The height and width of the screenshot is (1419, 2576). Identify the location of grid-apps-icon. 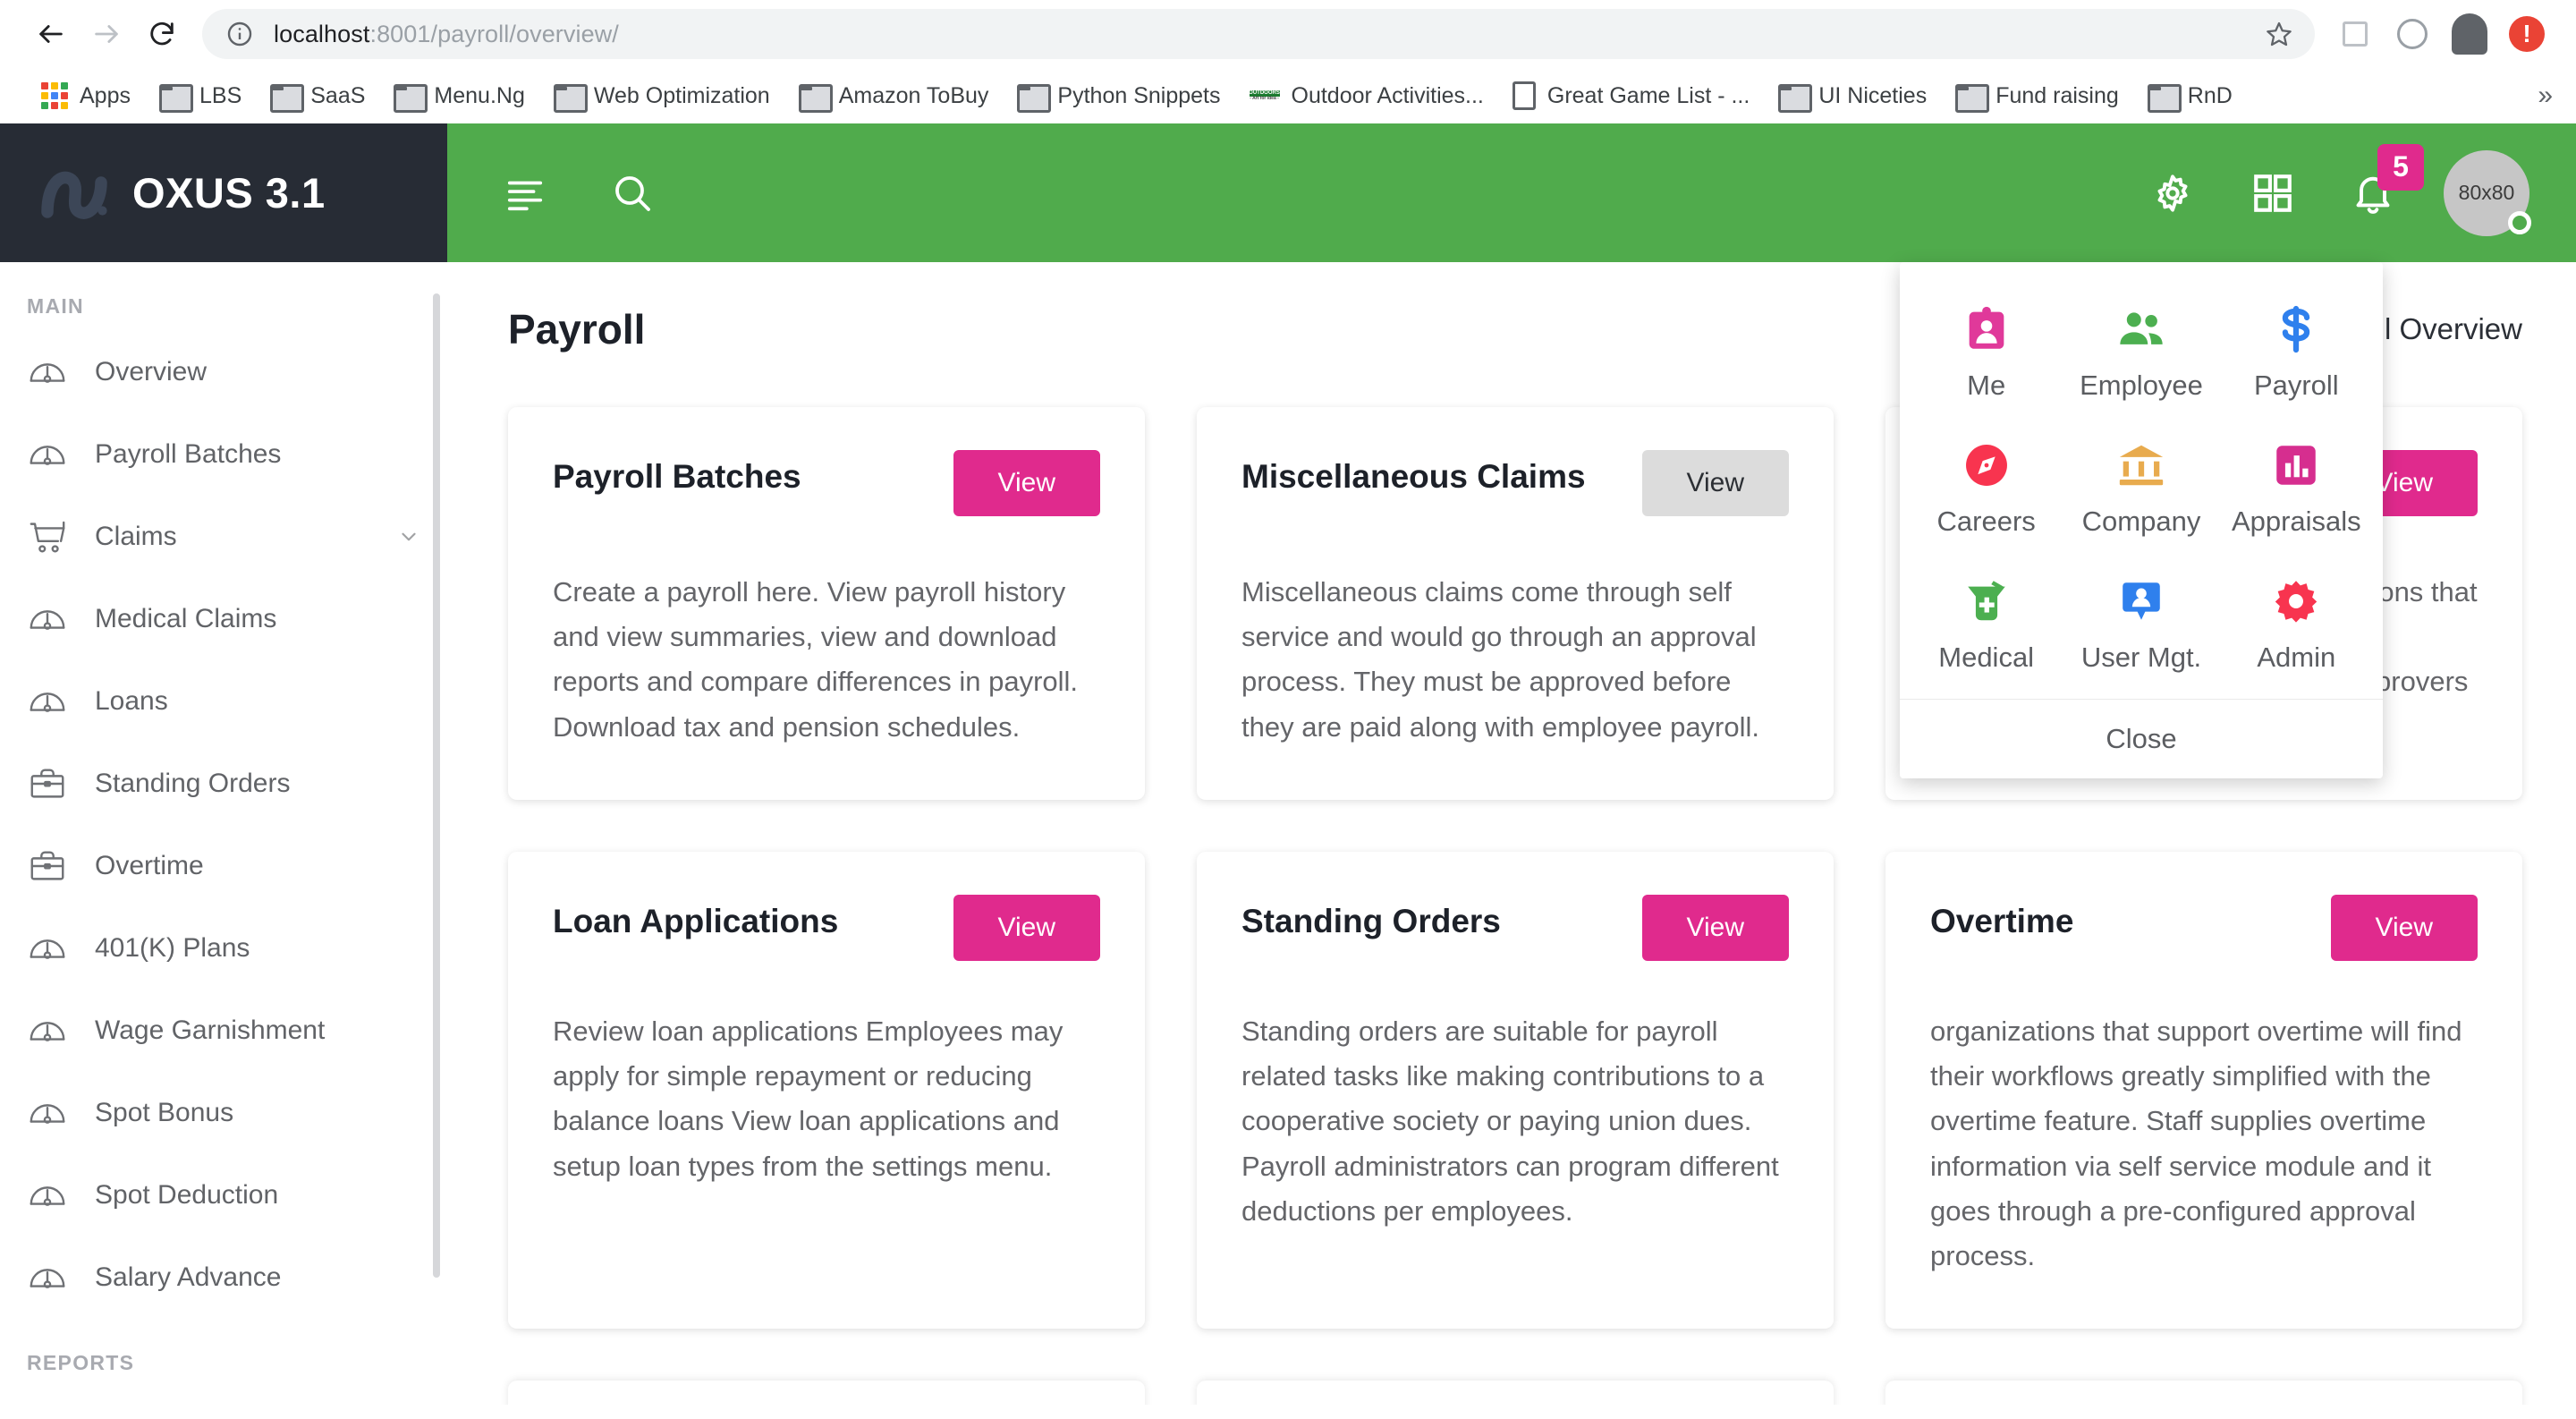
(2272, 193).